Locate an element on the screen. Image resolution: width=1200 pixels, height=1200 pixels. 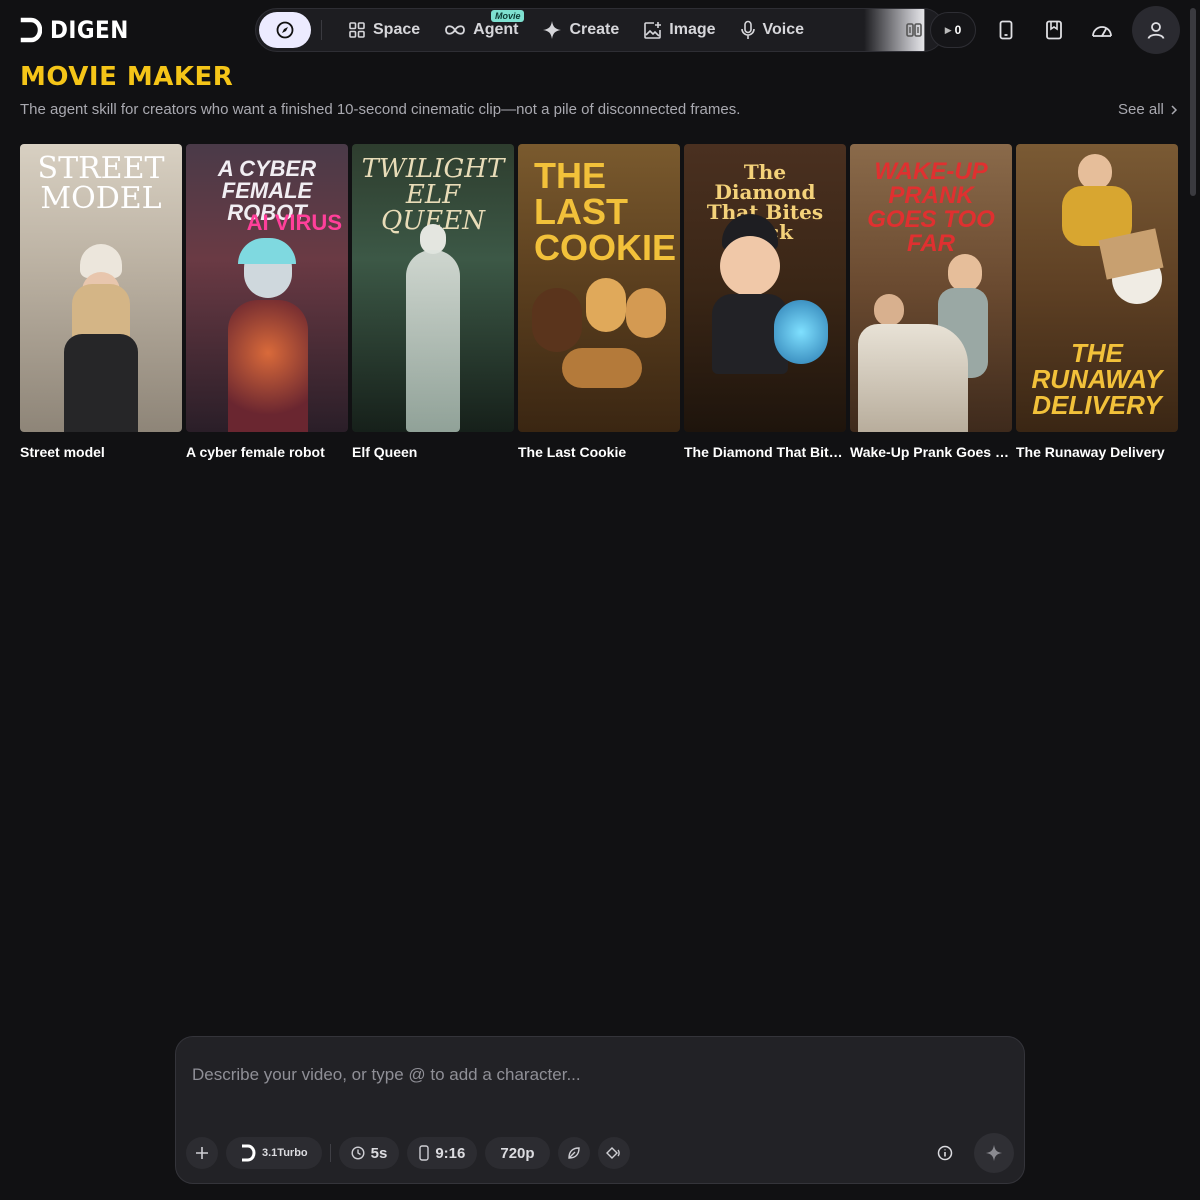
nav-more-button is located at coordinates (916, 30).